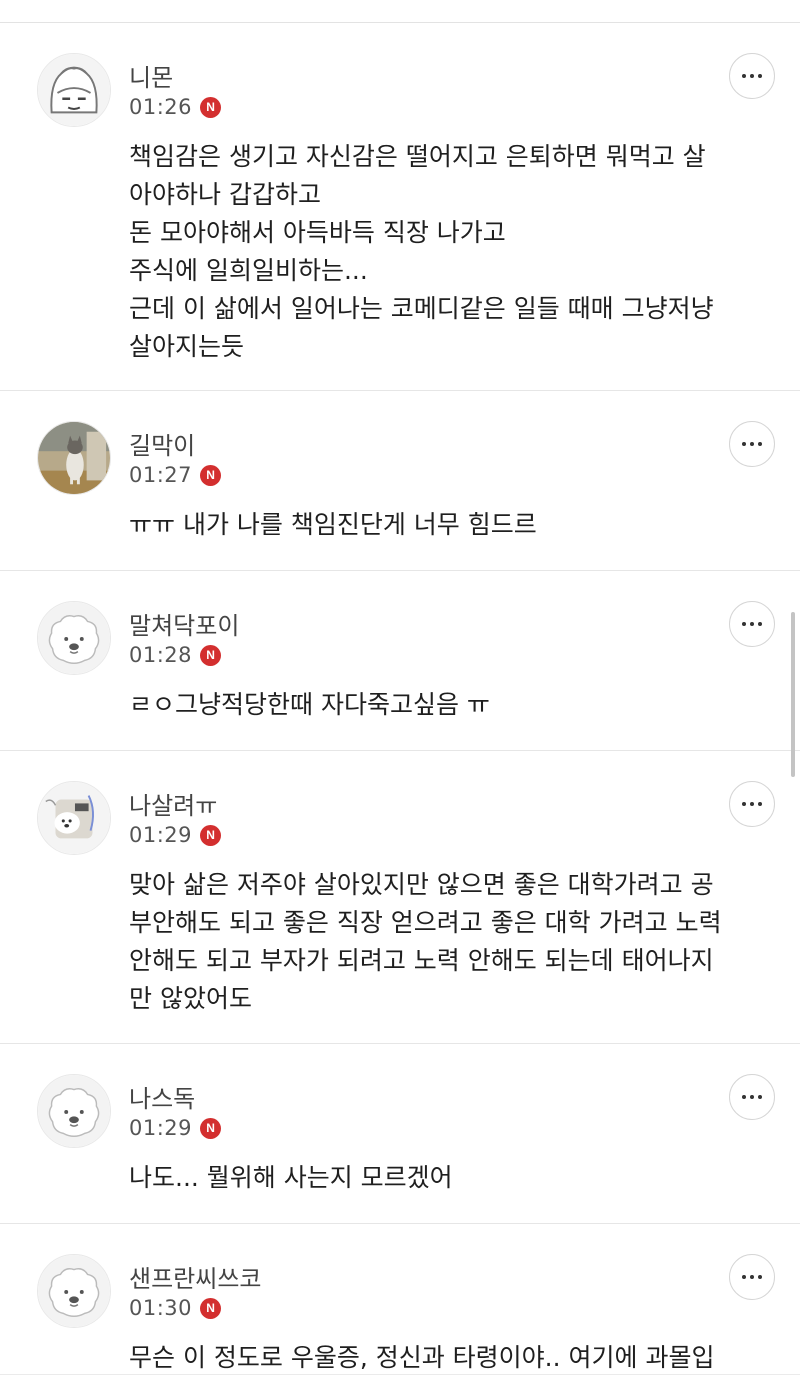 This screenshot has height=1394, width=800. Describe the element at coordinates (400, 11) in the screenshot. I see `top-divider` at that location.